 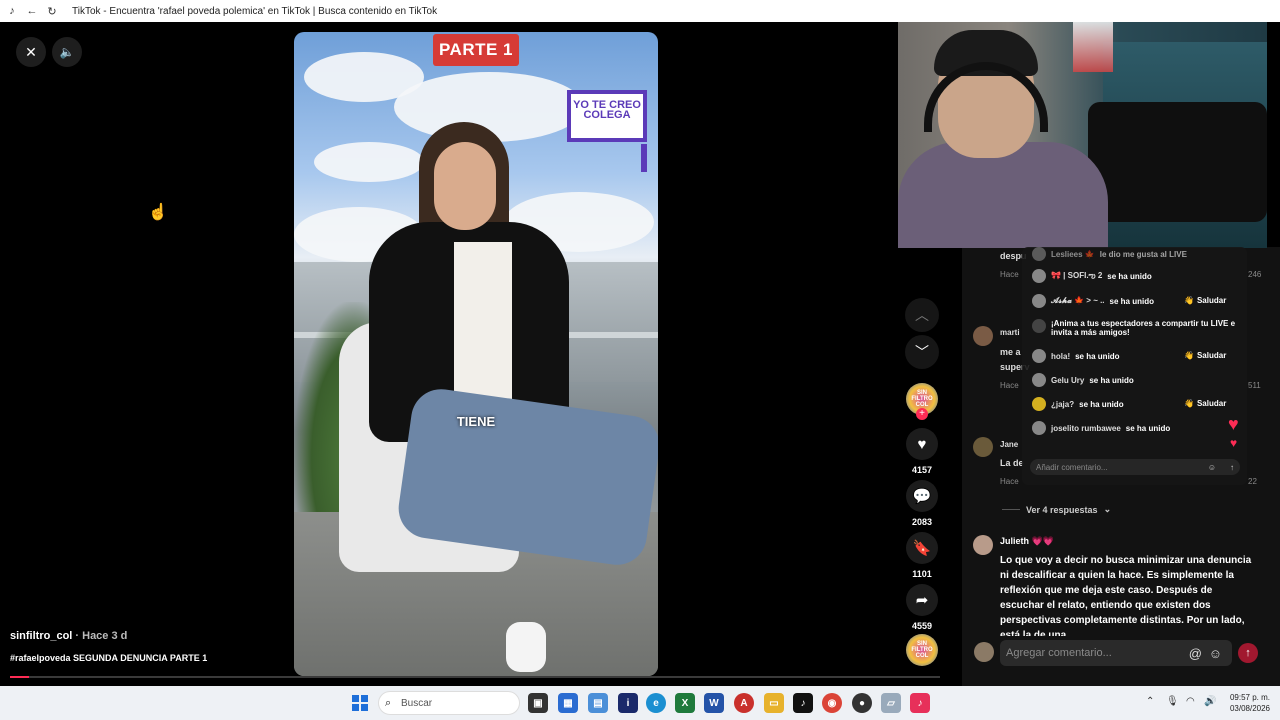 I want to click on live-event-row: 🎀 | SOFI.ఌ 2 se ha unido, so click(x=1092, y=276).